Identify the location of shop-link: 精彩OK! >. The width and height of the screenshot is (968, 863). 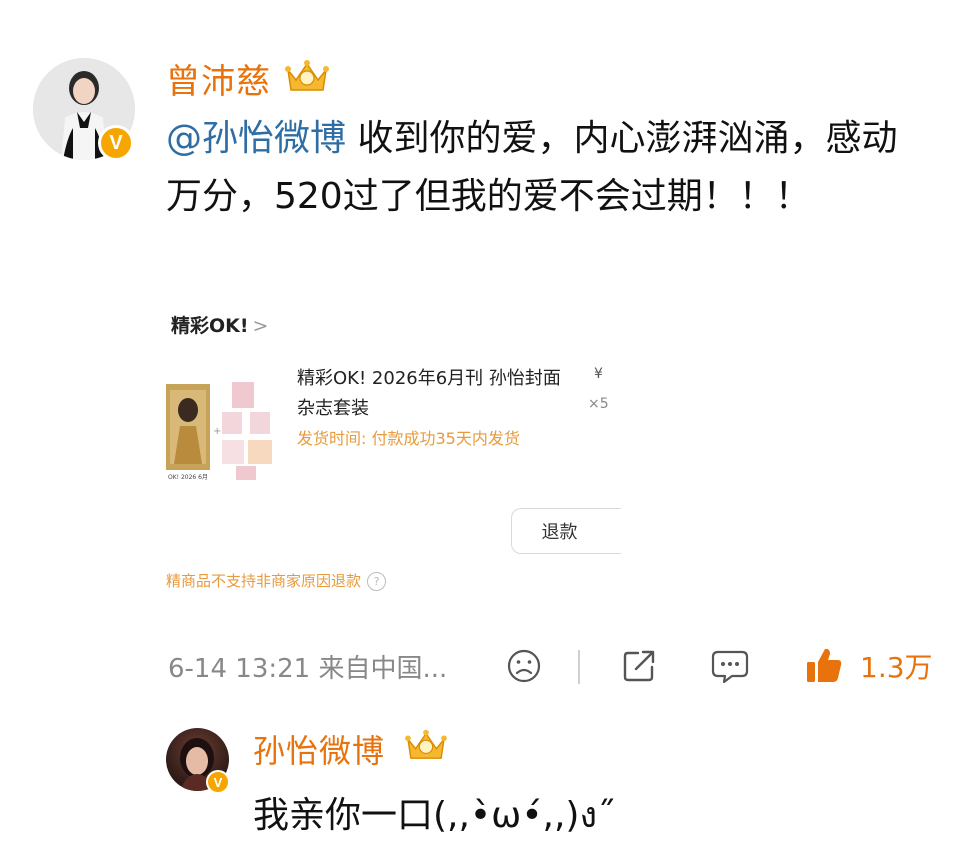
(219, 324).